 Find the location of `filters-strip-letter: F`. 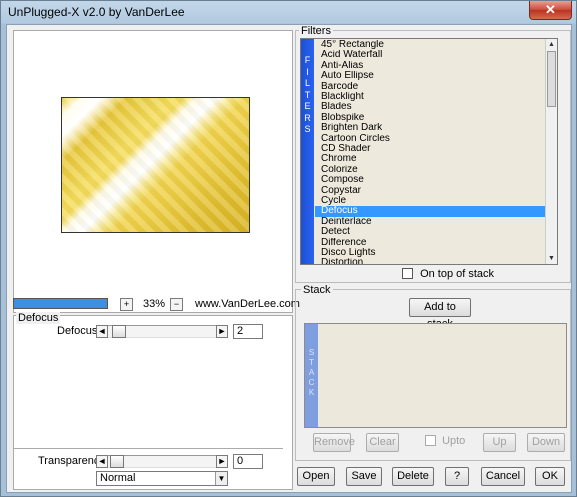

filters-strip-letter: F is located at coordinates (307, 60).